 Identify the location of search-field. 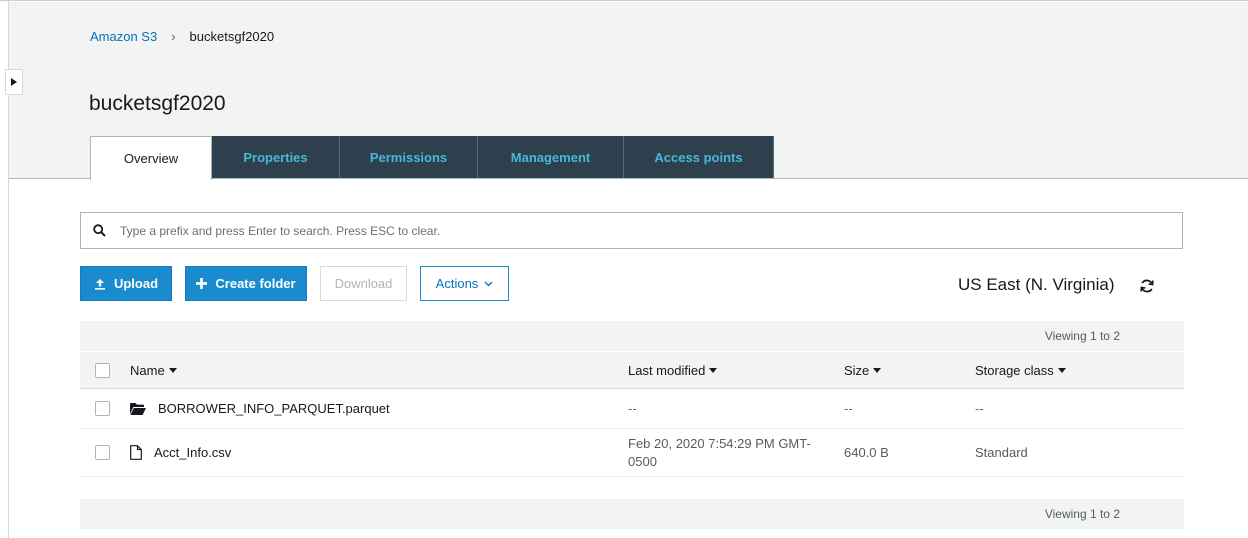
(631, 230).